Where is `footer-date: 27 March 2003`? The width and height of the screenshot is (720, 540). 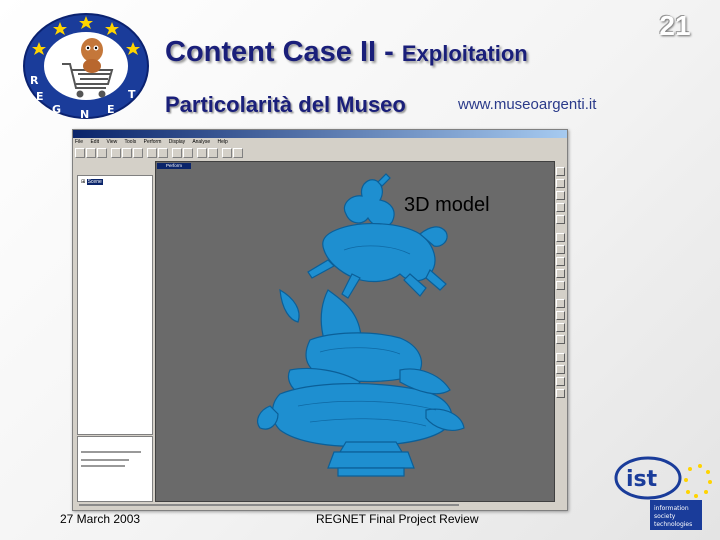 footer-date: 27 March 2003 is located at coordinates (100, 519).